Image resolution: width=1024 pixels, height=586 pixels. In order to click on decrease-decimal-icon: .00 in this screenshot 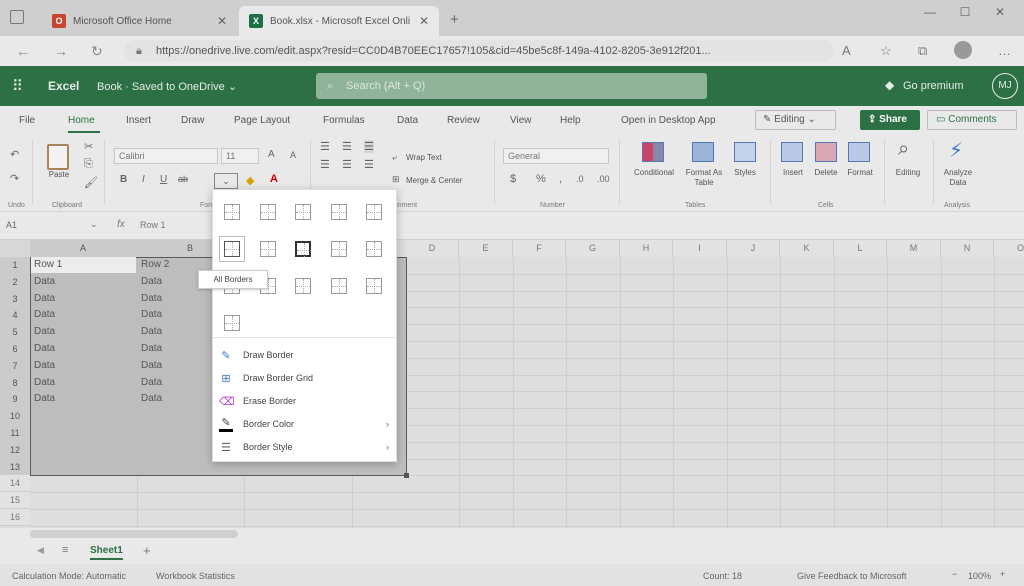, I will do `click(603, 179)`.